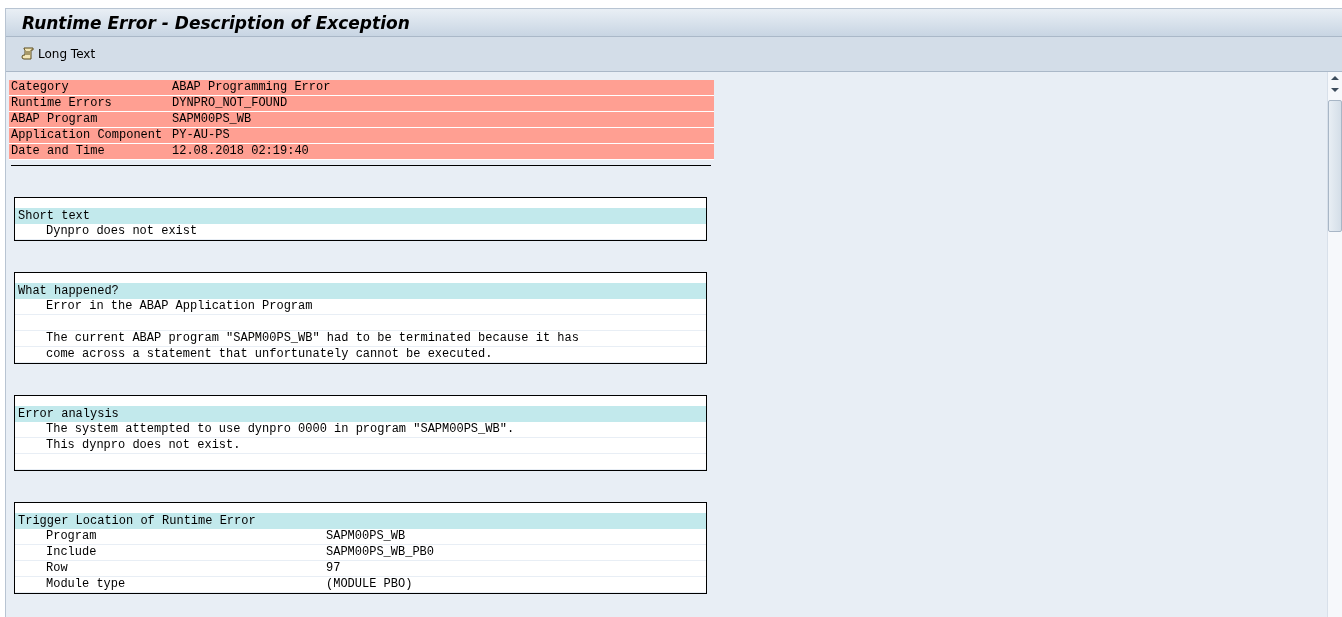 This screenshot has width=1342, height=617. What do you see at coordinates (369, 584) in the screenshot?
I see `field-value: (MODULE PBO)` at bounding box center [369, 584].